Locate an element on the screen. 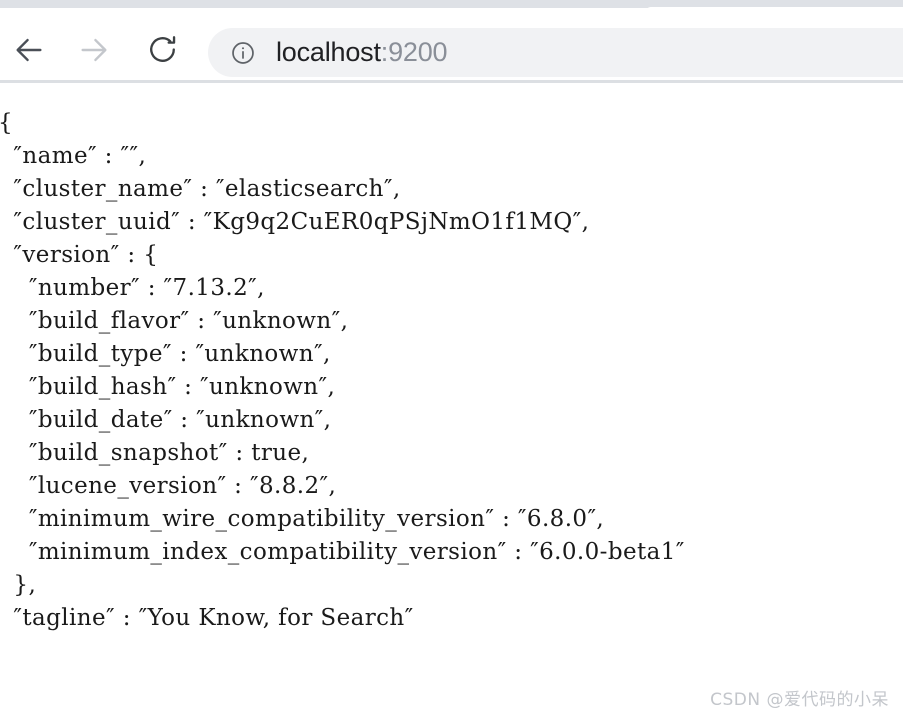 The image size is (903, 718). arrow-right-icon is located at coordinates (94, 52).